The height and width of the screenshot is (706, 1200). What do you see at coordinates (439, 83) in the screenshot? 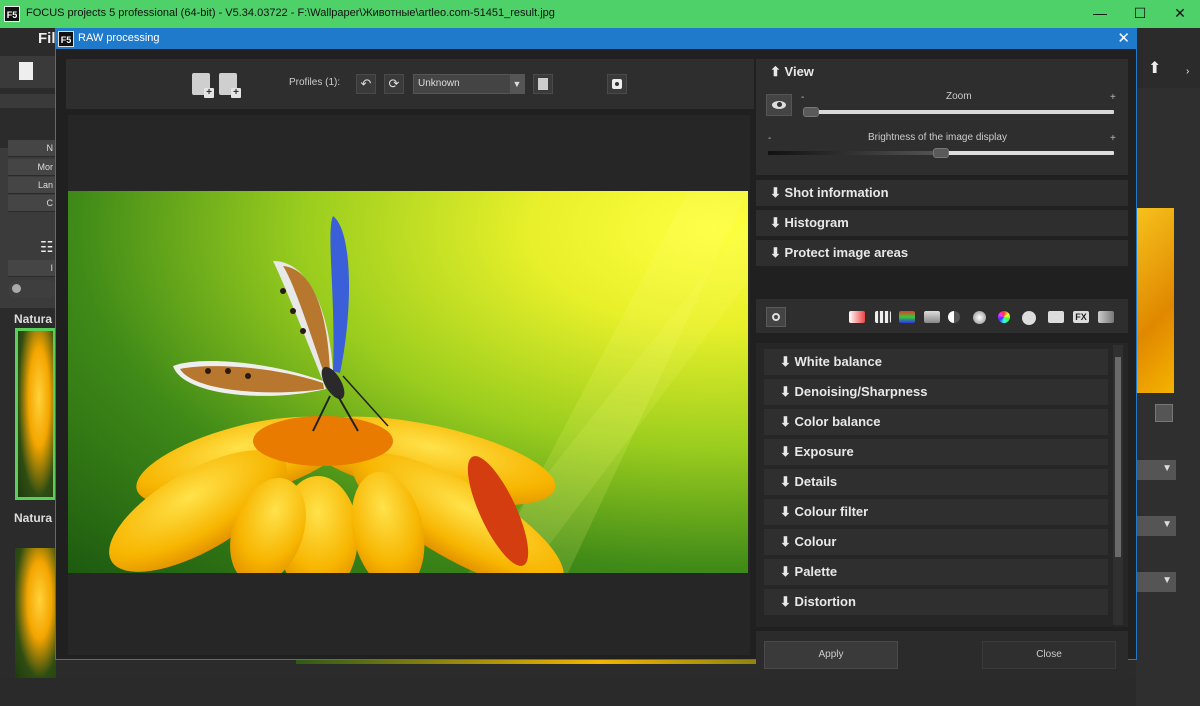
I see `profile-select-value: Unknown` at bounding box center [439, 83].